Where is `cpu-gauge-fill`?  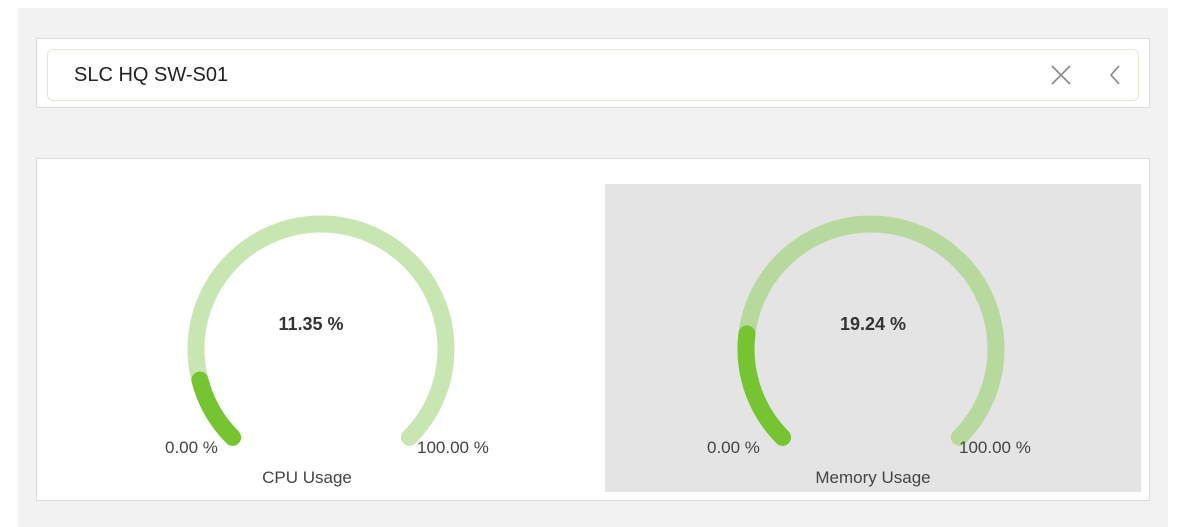 cpu-gauge-fill is located at coordinates (216, 408).